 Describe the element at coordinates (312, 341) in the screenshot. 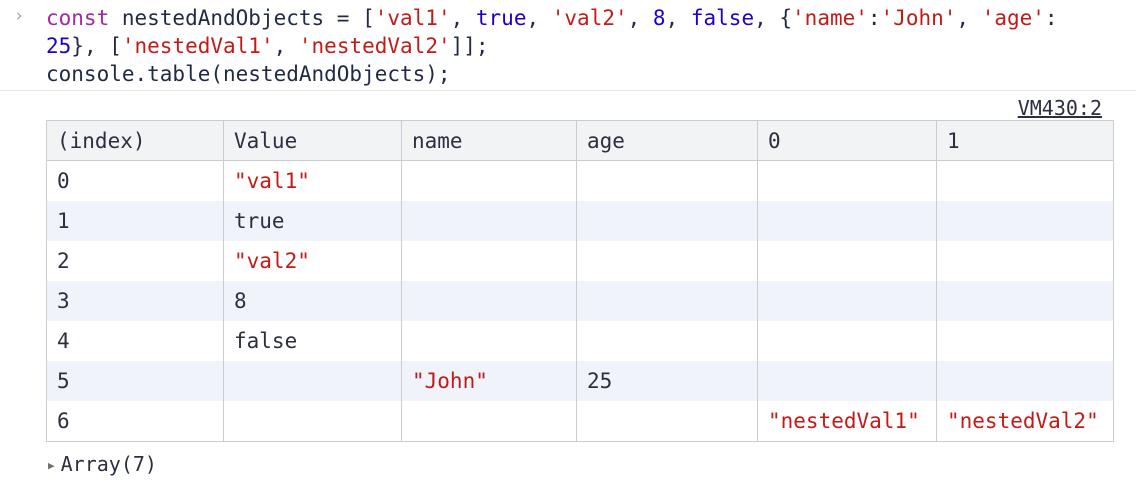

I see `cell-value: false` at that location.